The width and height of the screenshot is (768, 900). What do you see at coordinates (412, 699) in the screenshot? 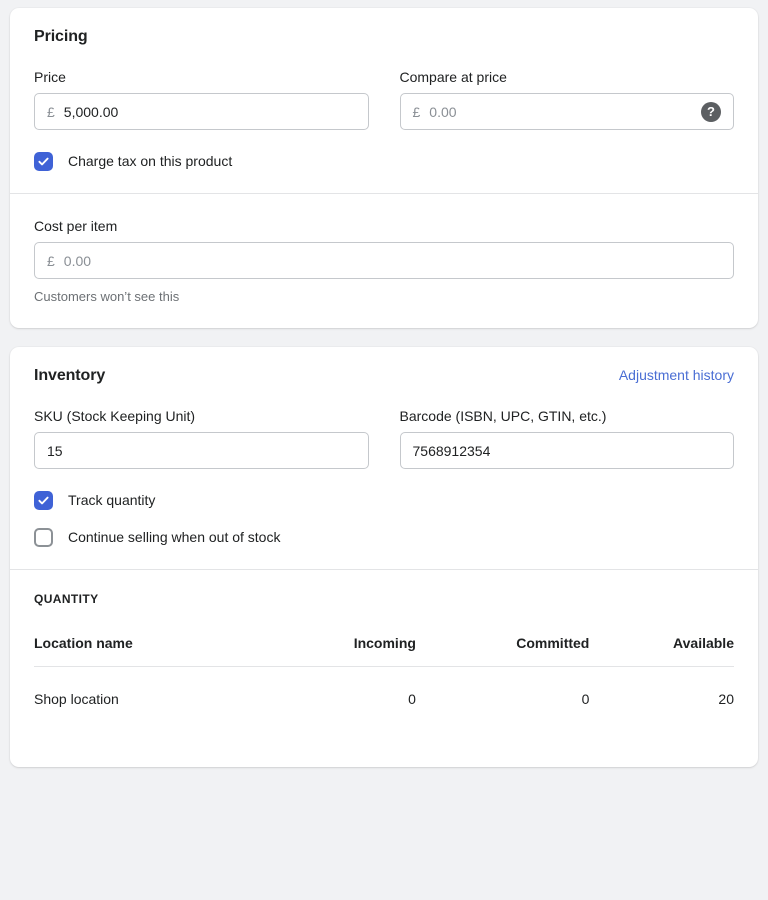
I see `cell-incoming: 0` at bounding box center [412, 699].